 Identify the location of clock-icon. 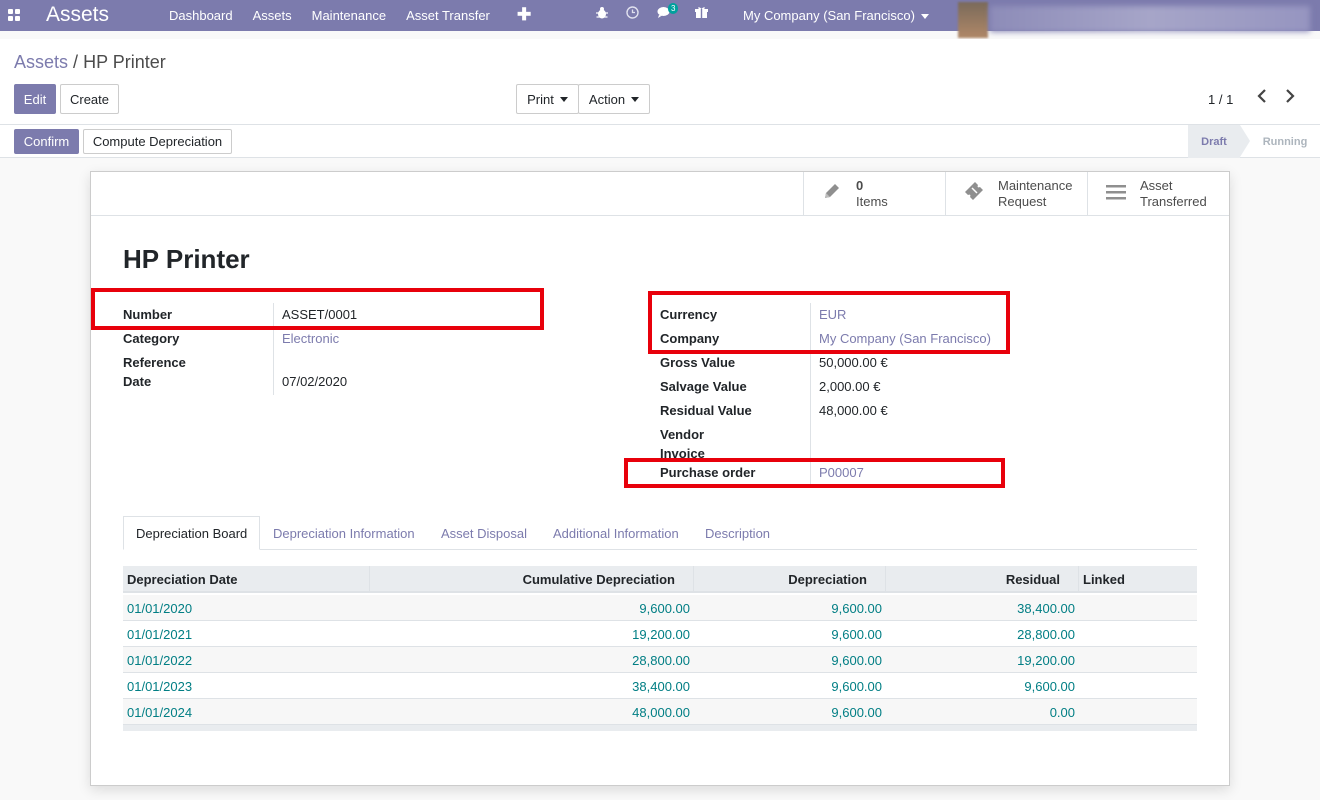
(632, 14).